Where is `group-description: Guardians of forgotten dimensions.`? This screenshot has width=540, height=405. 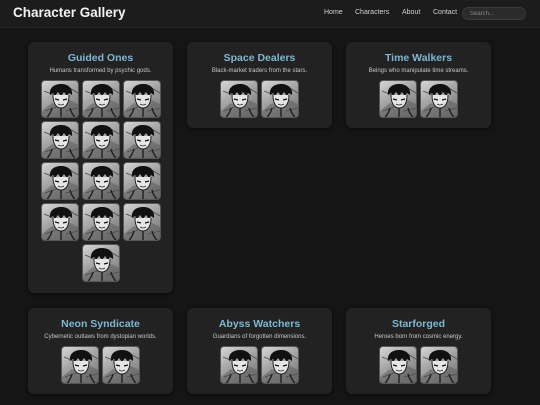 group-description: Guardians of forgotten dimensions. is located at coordinates (259, 337).